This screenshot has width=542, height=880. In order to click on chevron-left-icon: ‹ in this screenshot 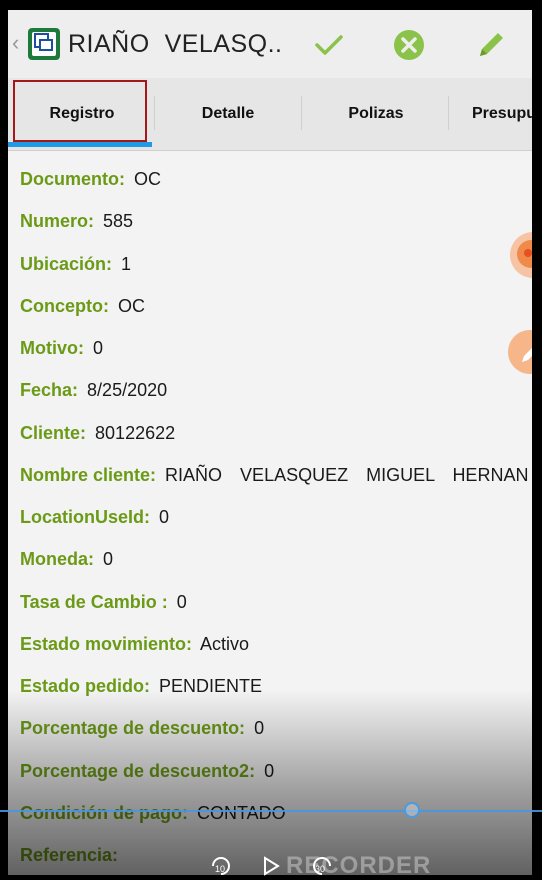, I will do `click(15, 43)`.